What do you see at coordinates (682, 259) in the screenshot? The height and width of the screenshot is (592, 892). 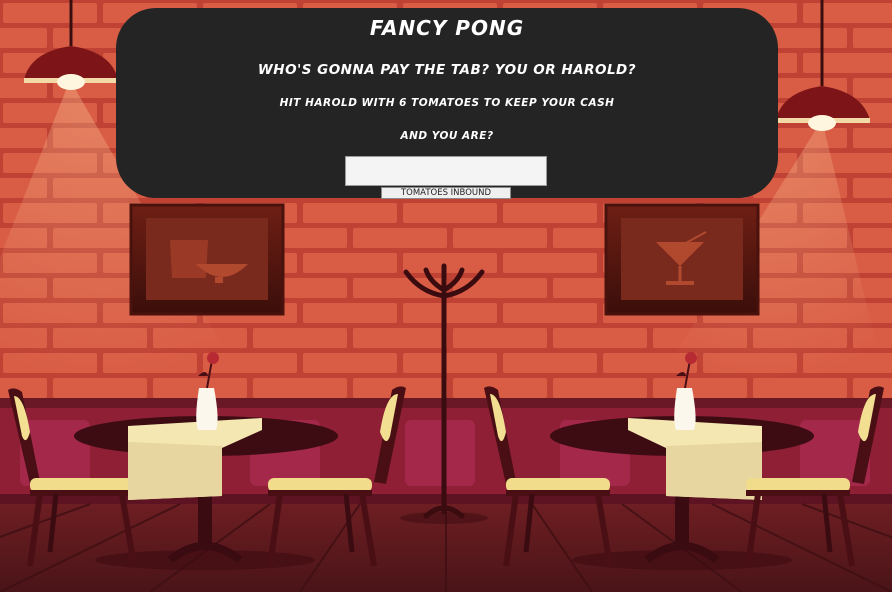 I see `cocktail-art-icon` at bounding box center [682, 259].